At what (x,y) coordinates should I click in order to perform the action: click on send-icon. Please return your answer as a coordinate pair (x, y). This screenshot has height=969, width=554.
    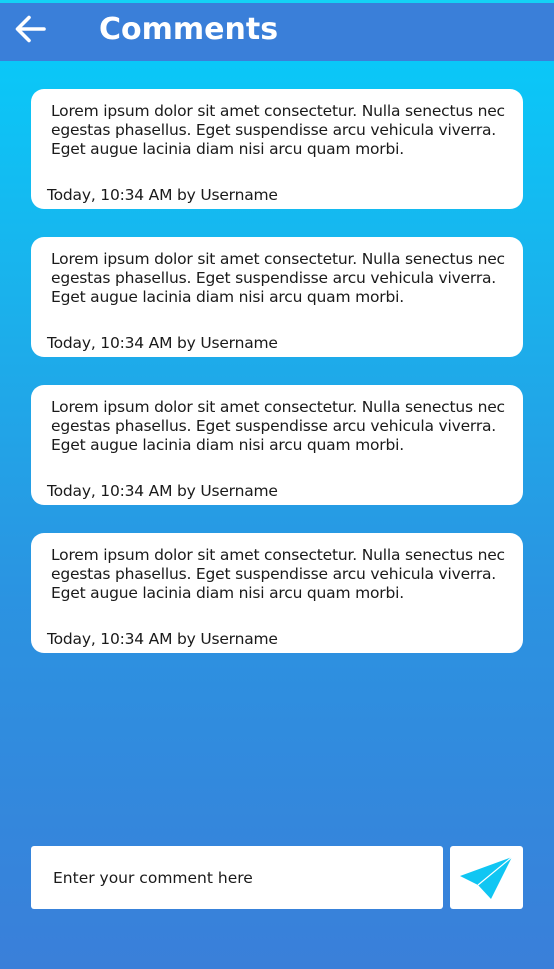
    Looking at the image, I should click on (486, 877).